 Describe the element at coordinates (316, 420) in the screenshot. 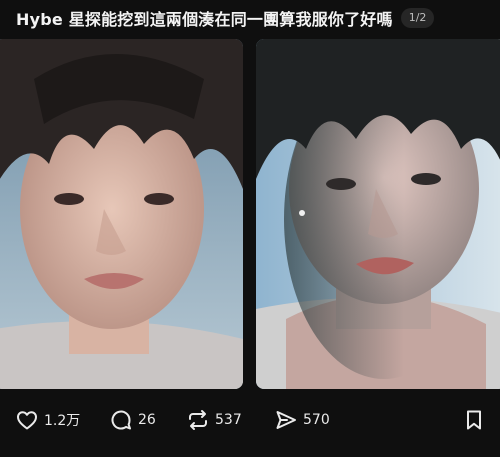

I see `share-count: 570` at that location.